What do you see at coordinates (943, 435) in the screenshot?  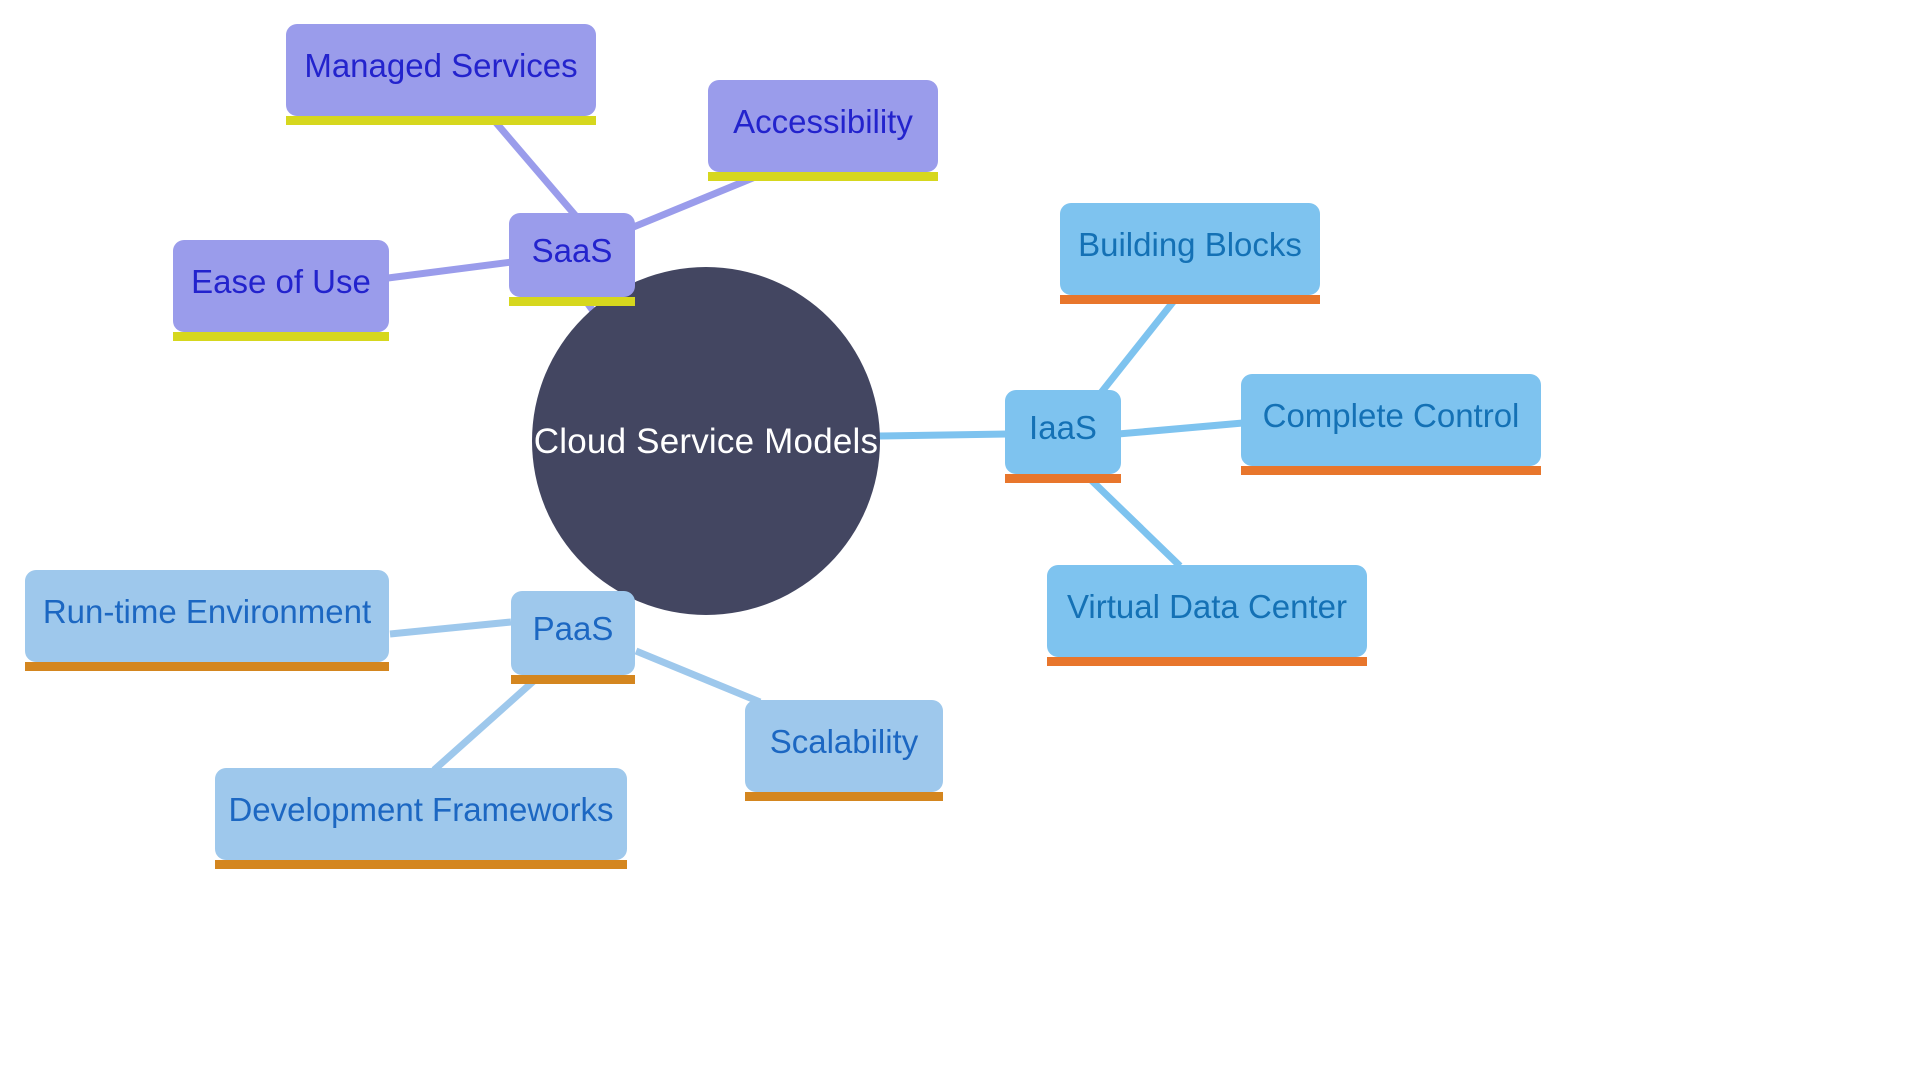 I see `edge-root-iaas` at bounding box center [943, 435].